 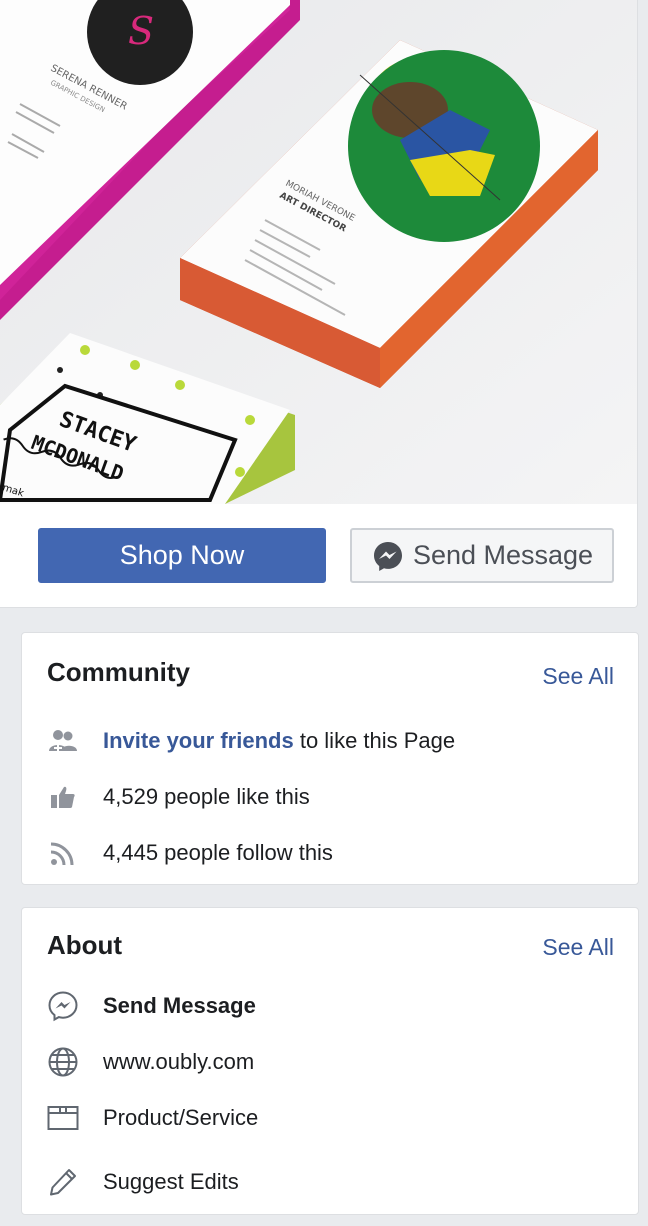 What do you see at coordinates (330, 1006) in the screenshot?
I see `about-item-send-message: Send Message` at bounding box center [330, 1006].